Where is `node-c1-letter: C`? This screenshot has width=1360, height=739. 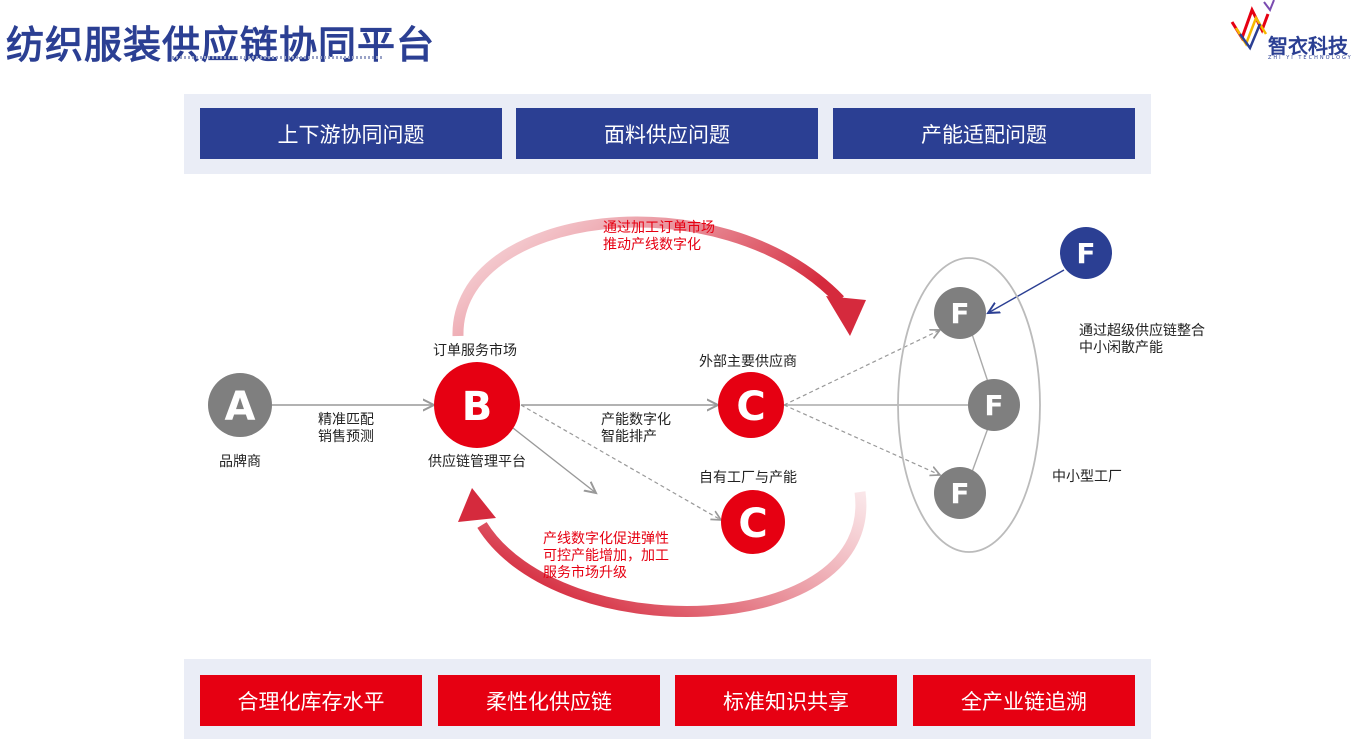
node-c1-letter: C is located at coordinates (750, 407).